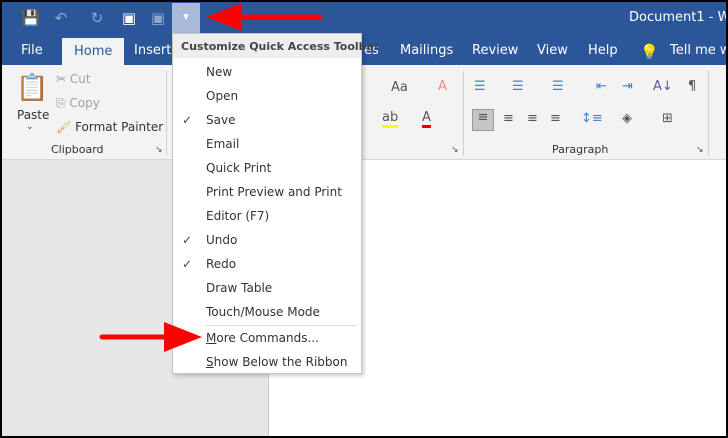 This screenshot has height=438, width=728. I want to click on font-color-icon: A, so click(426, 119).